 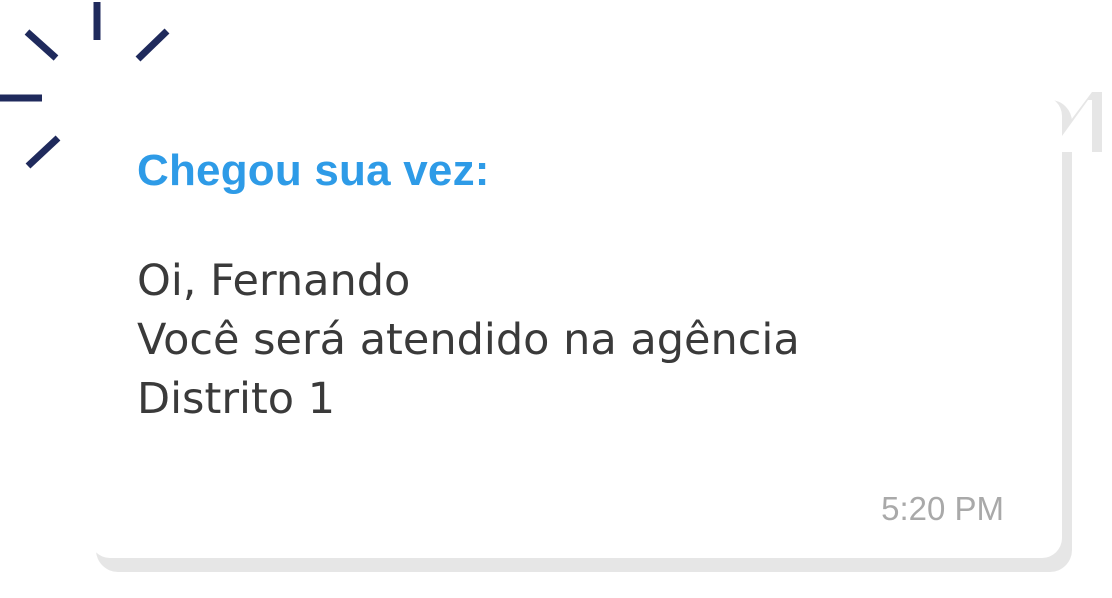 What do you see at coordinates (236, 399) in the screenshot?
I see `message-line-branch: Distrito 1` at bounding box center [236, 399].